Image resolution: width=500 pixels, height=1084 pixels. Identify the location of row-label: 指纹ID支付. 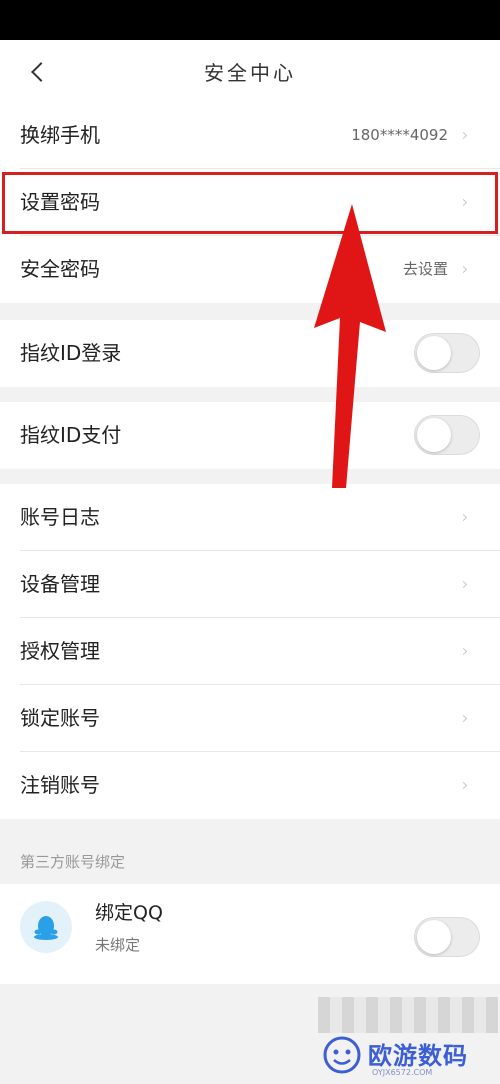
(71, 435).